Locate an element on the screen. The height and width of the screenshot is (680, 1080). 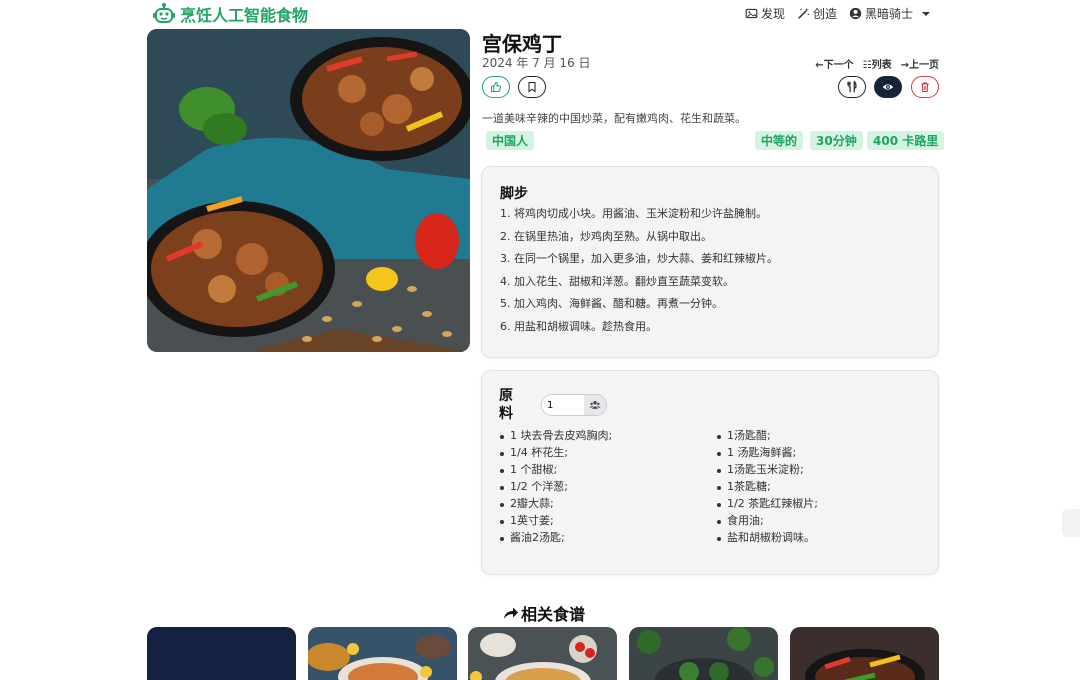
recipe-pager: ←下一个 ☷列表 →上一页 is located at coordinates (877, 63).